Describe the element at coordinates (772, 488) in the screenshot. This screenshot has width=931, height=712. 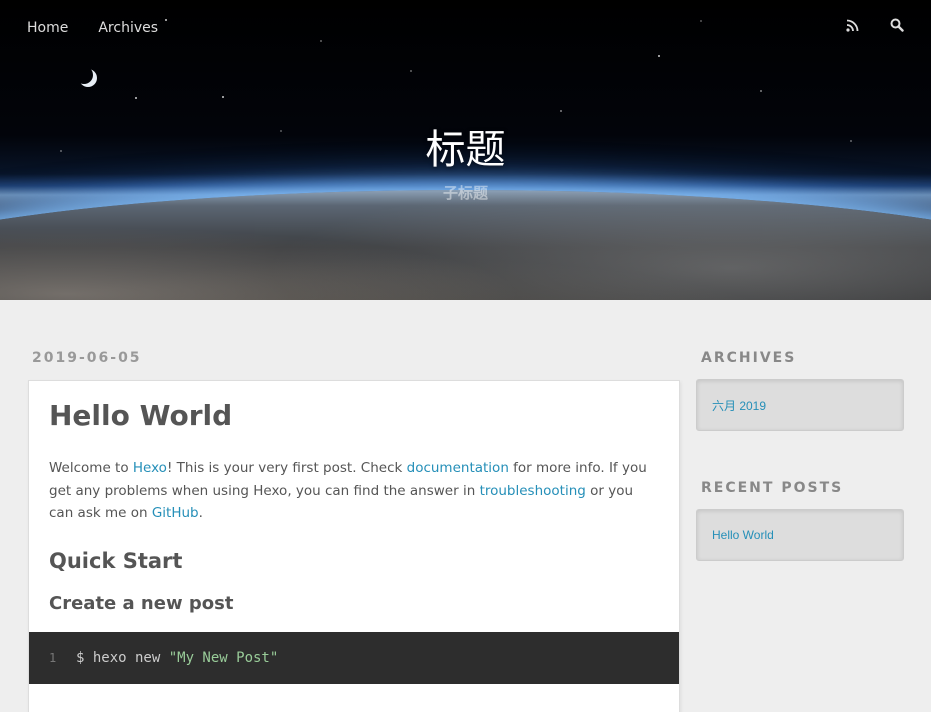
I see `recent-posts-widget-title: Recent Posts` at that location.